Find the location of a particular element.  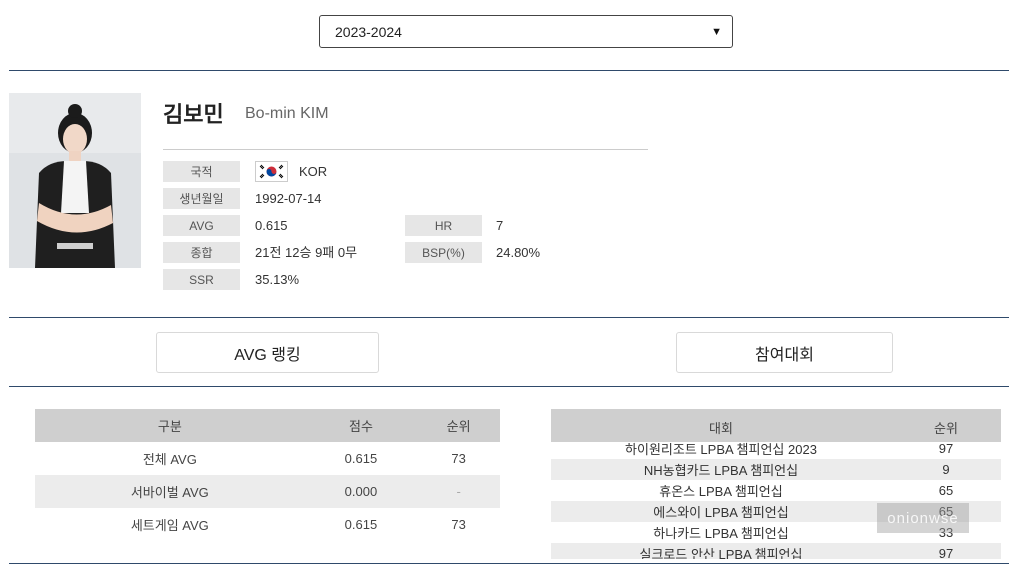

table-row: 세트게임 AVG 0.615 73 is located at coordinates (267, 524).